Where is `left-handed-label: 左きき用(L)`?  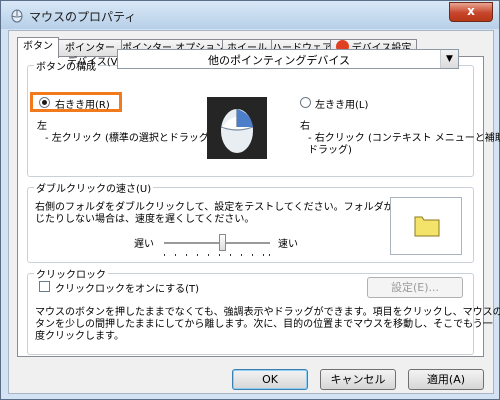
left-handed-label: 左きき用(L) is located at coordinates (341, 103).